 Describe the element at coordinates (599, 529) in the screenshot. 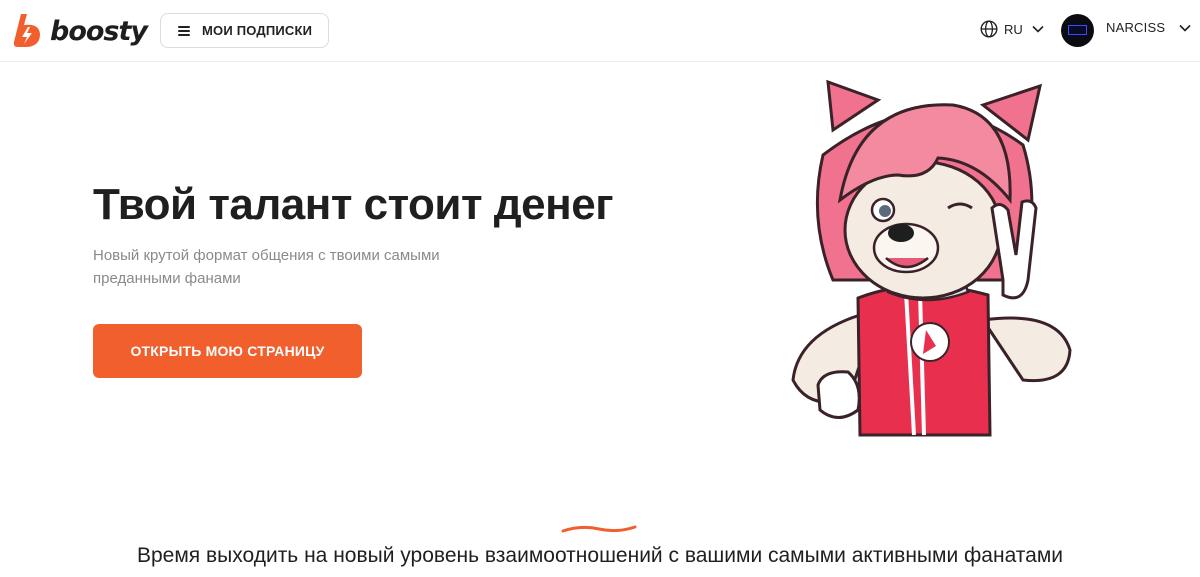

I see `decorative-squiggle` at that location.